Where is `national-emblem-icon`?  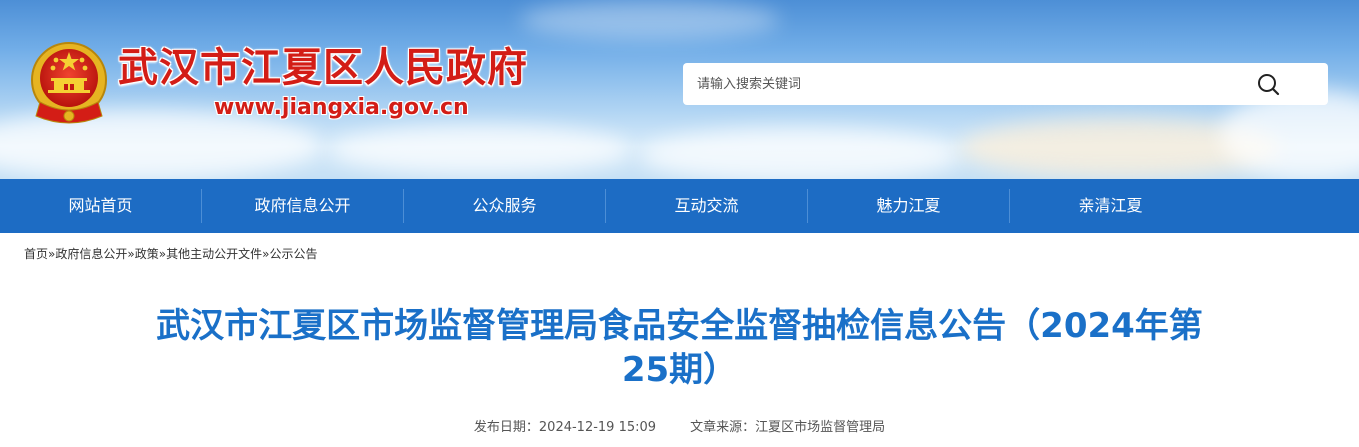
national-emblem-icon is located at coordinates (69, 83).